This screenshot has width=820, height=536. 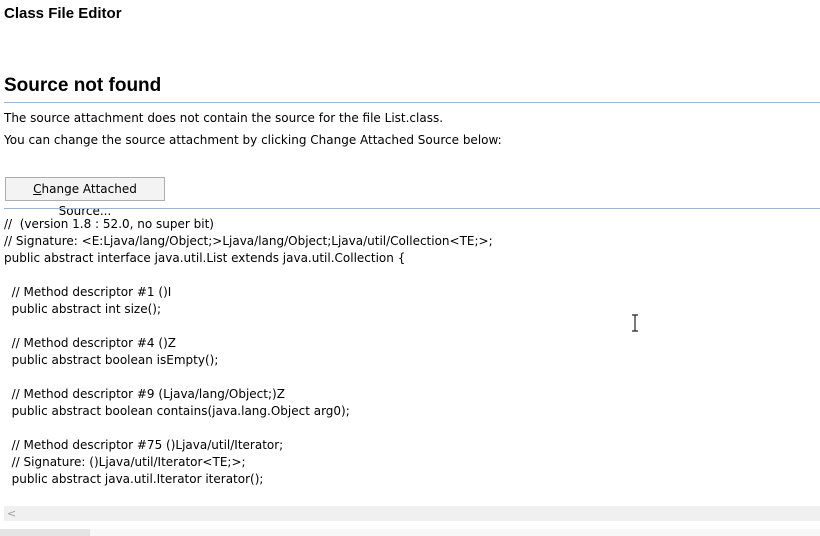 I want to click on code-line: // (version 1.8 : 52.0, no super bit), so click(x=109, y=224).